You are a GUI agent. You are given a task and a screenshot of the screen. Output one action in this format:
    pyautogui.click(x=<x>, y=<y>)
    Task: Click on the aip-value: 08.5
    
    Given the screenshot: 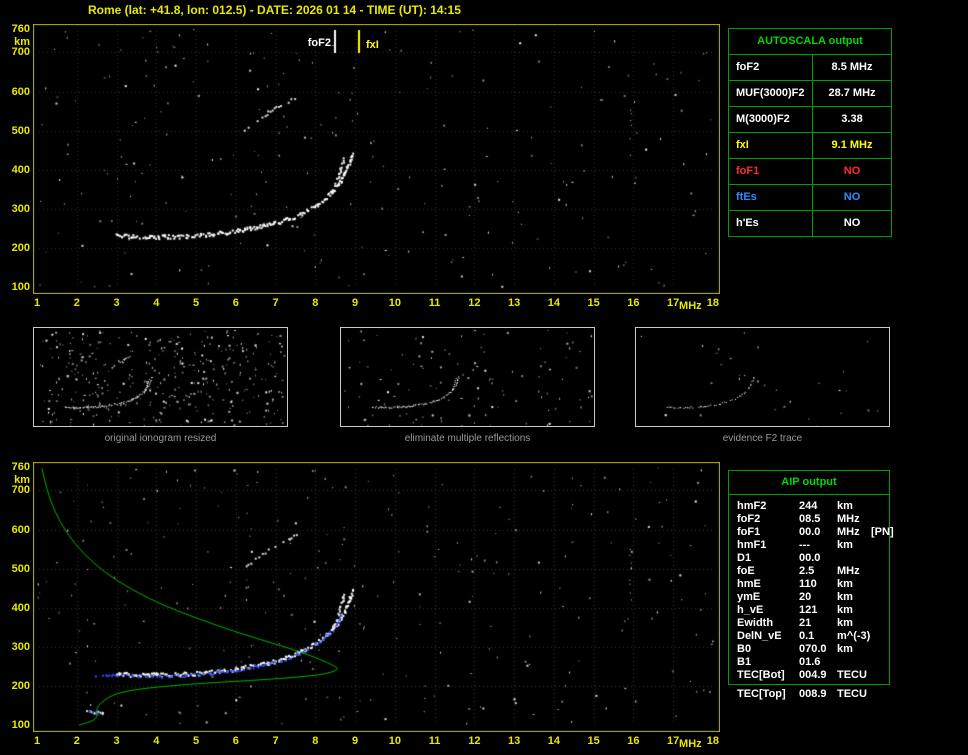 What is the action you would take?
    pyautogui.click(x=810, y=519)
    